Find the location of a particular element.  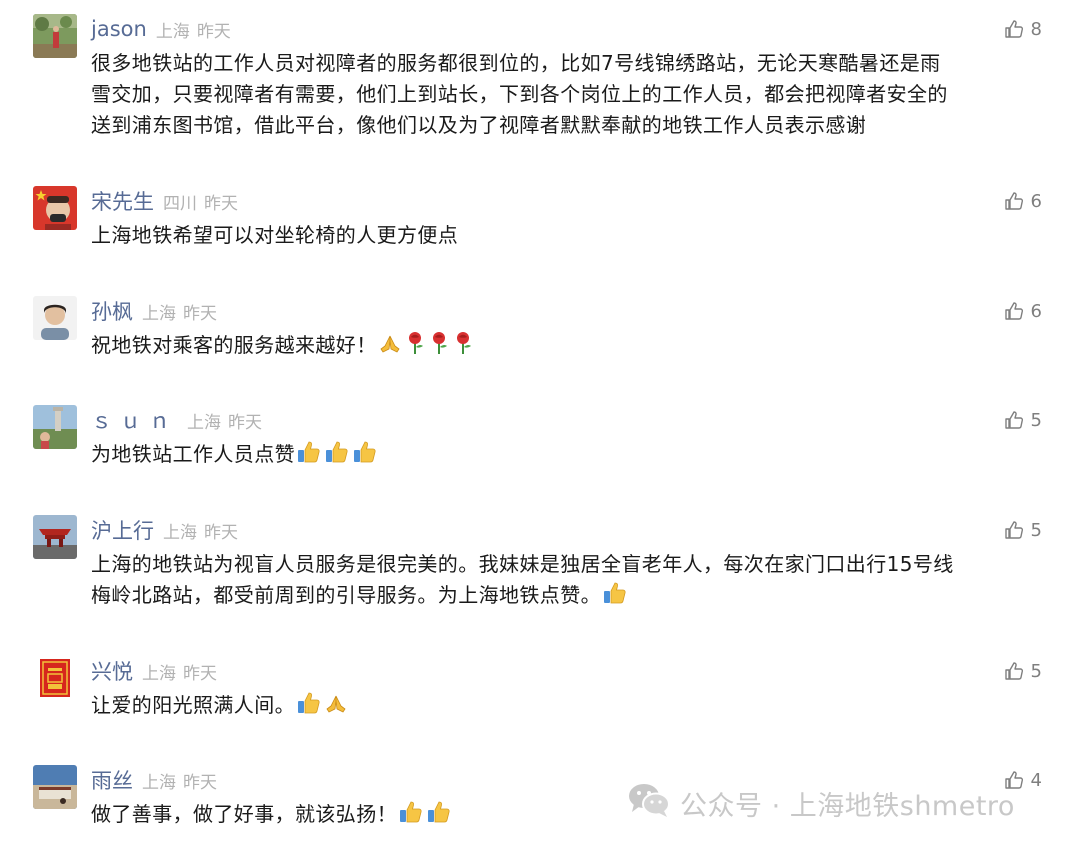

comment-line: 祝地铁对乘客的服务越来越好！ is located at coordinates (566, 347).